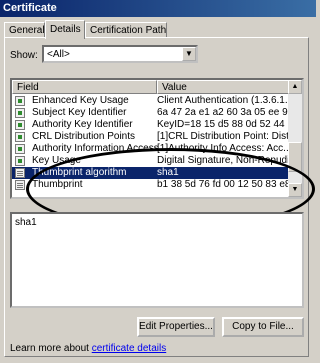 The height and width of the screenshot is (363, 320). I want to click on list-header: Field Value, so click(152, 87).